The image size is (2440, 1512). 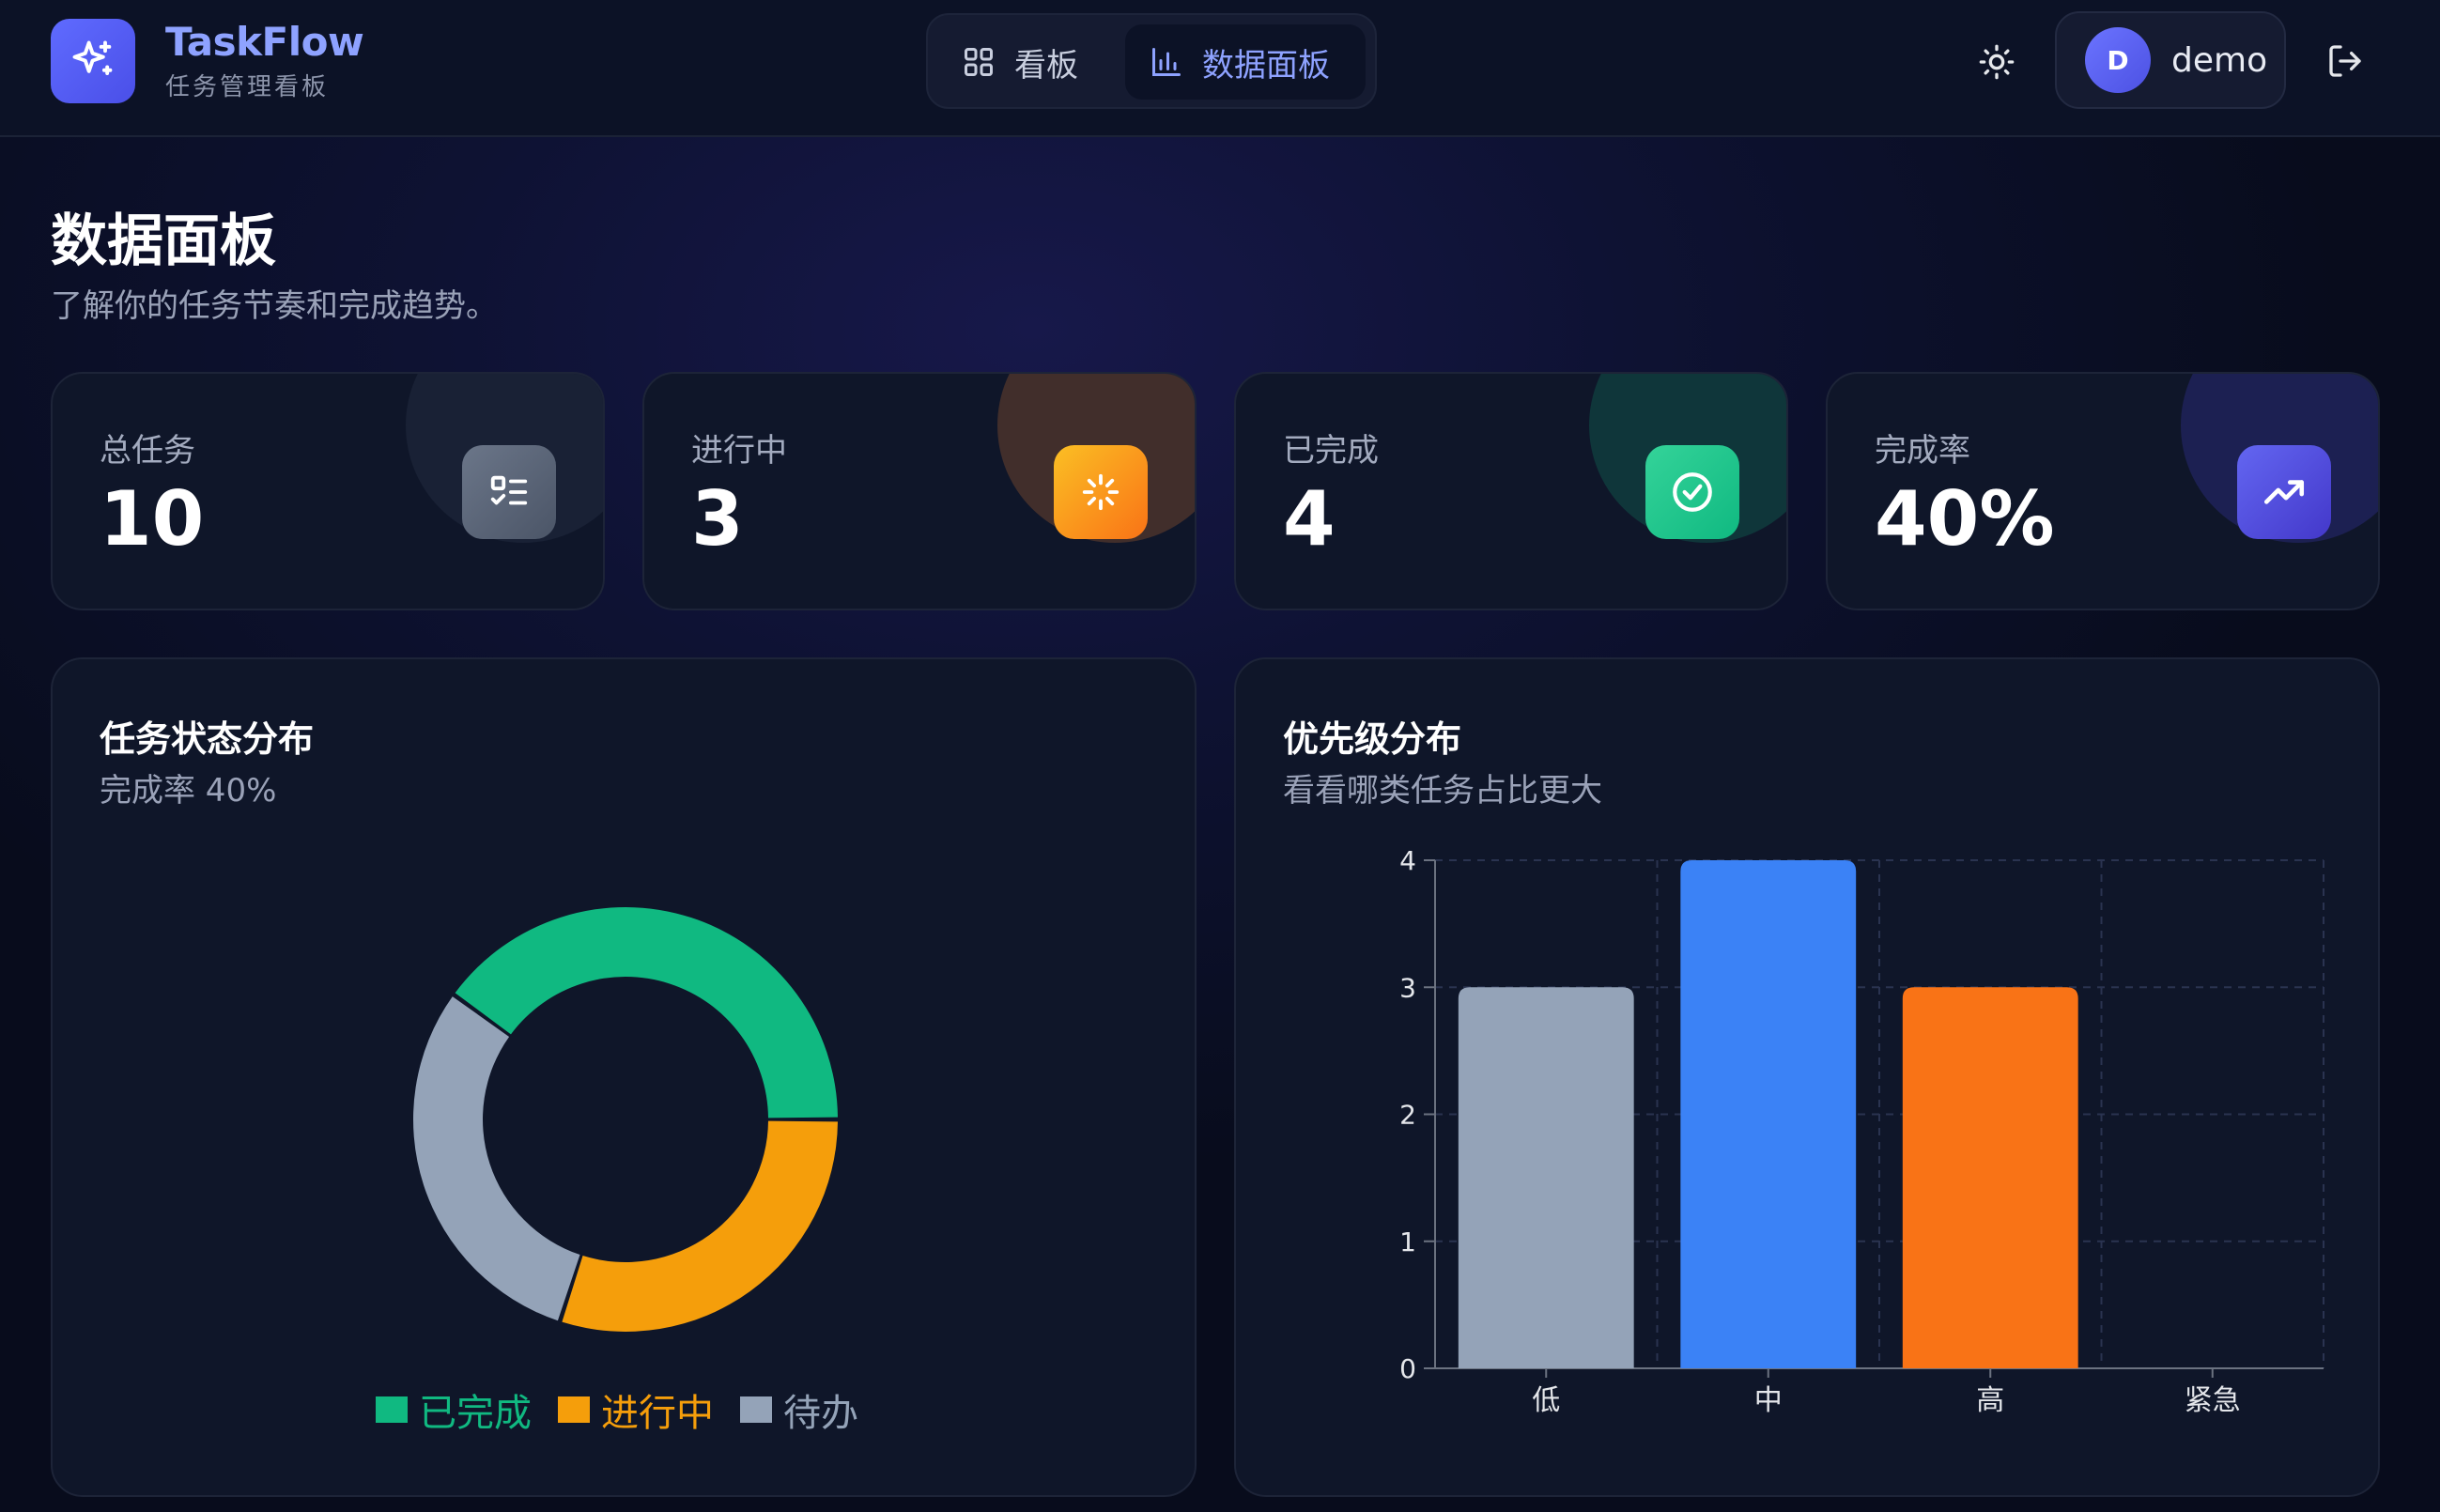 I want to click on legend-item: 已完成, so click(x=454, y=1409).